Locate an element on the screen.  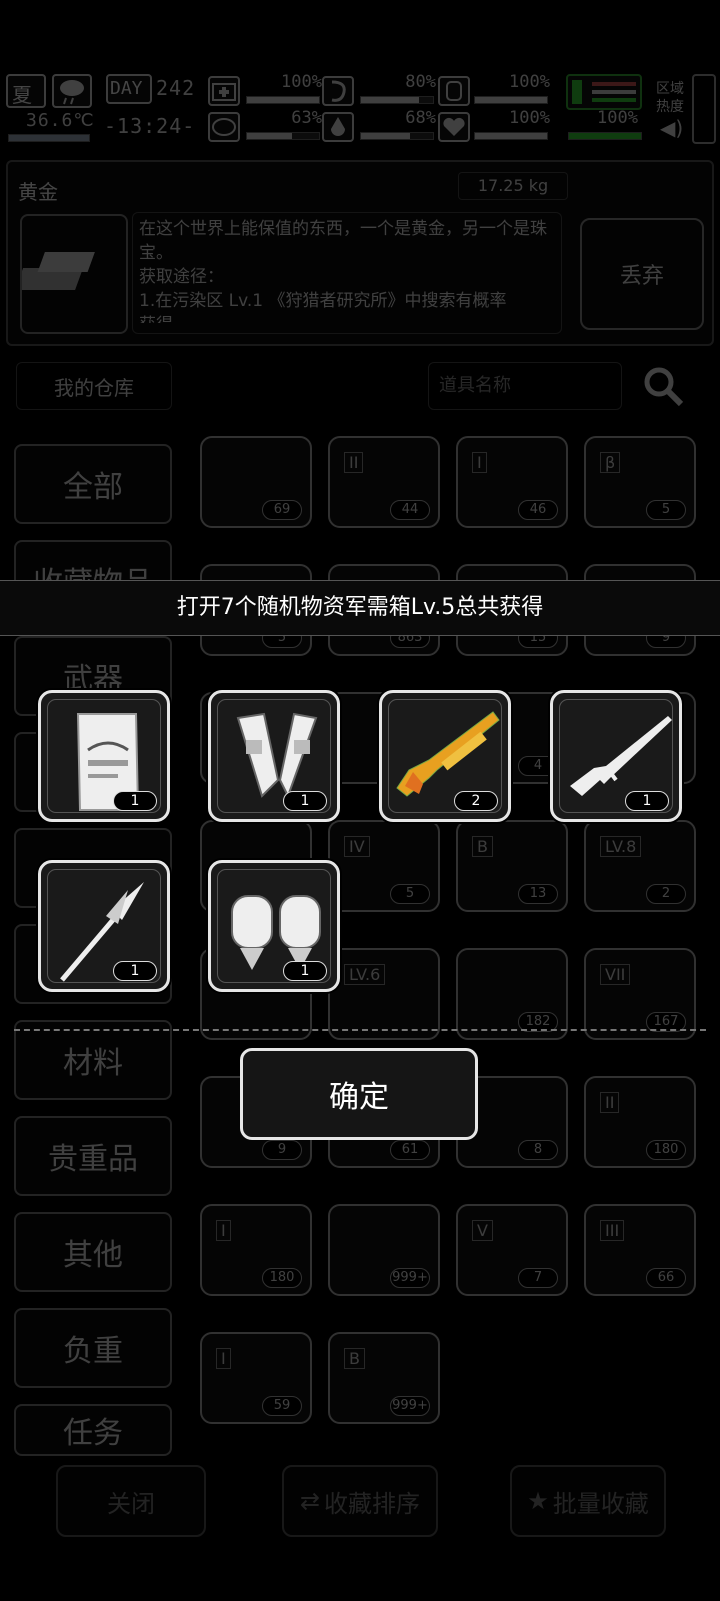
confirm-button: 确定 is located at coordinates (359, 1094).